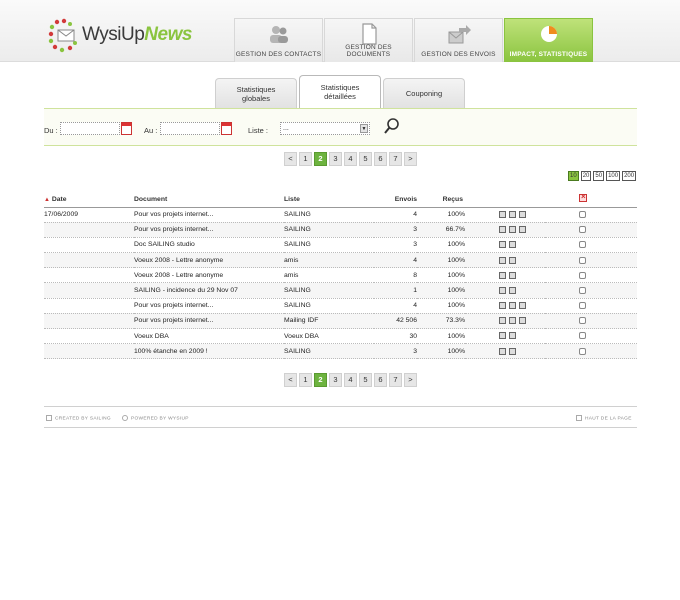 The width and height of the screenshot is (680, 600). I want to click on row-document: Voeux DBA, so click(209, 336).